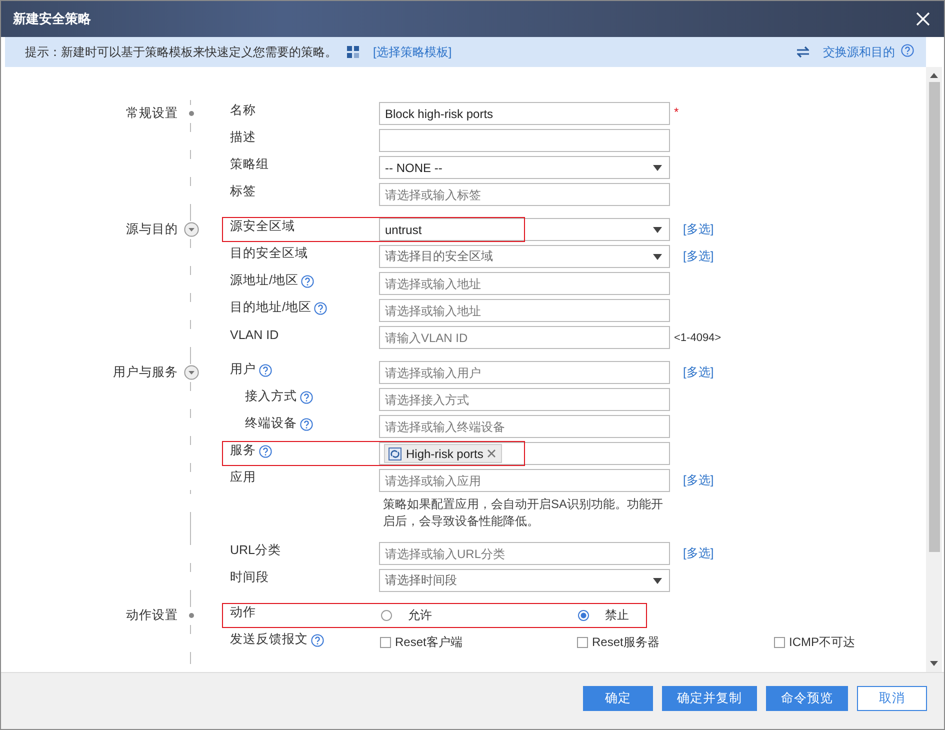 This screenshot has width=945, height=730. What do you see at coordinates (709, 698) in the screenshot?
I see `dialog-button: 确定并复制` at bounding box center [709, 698].